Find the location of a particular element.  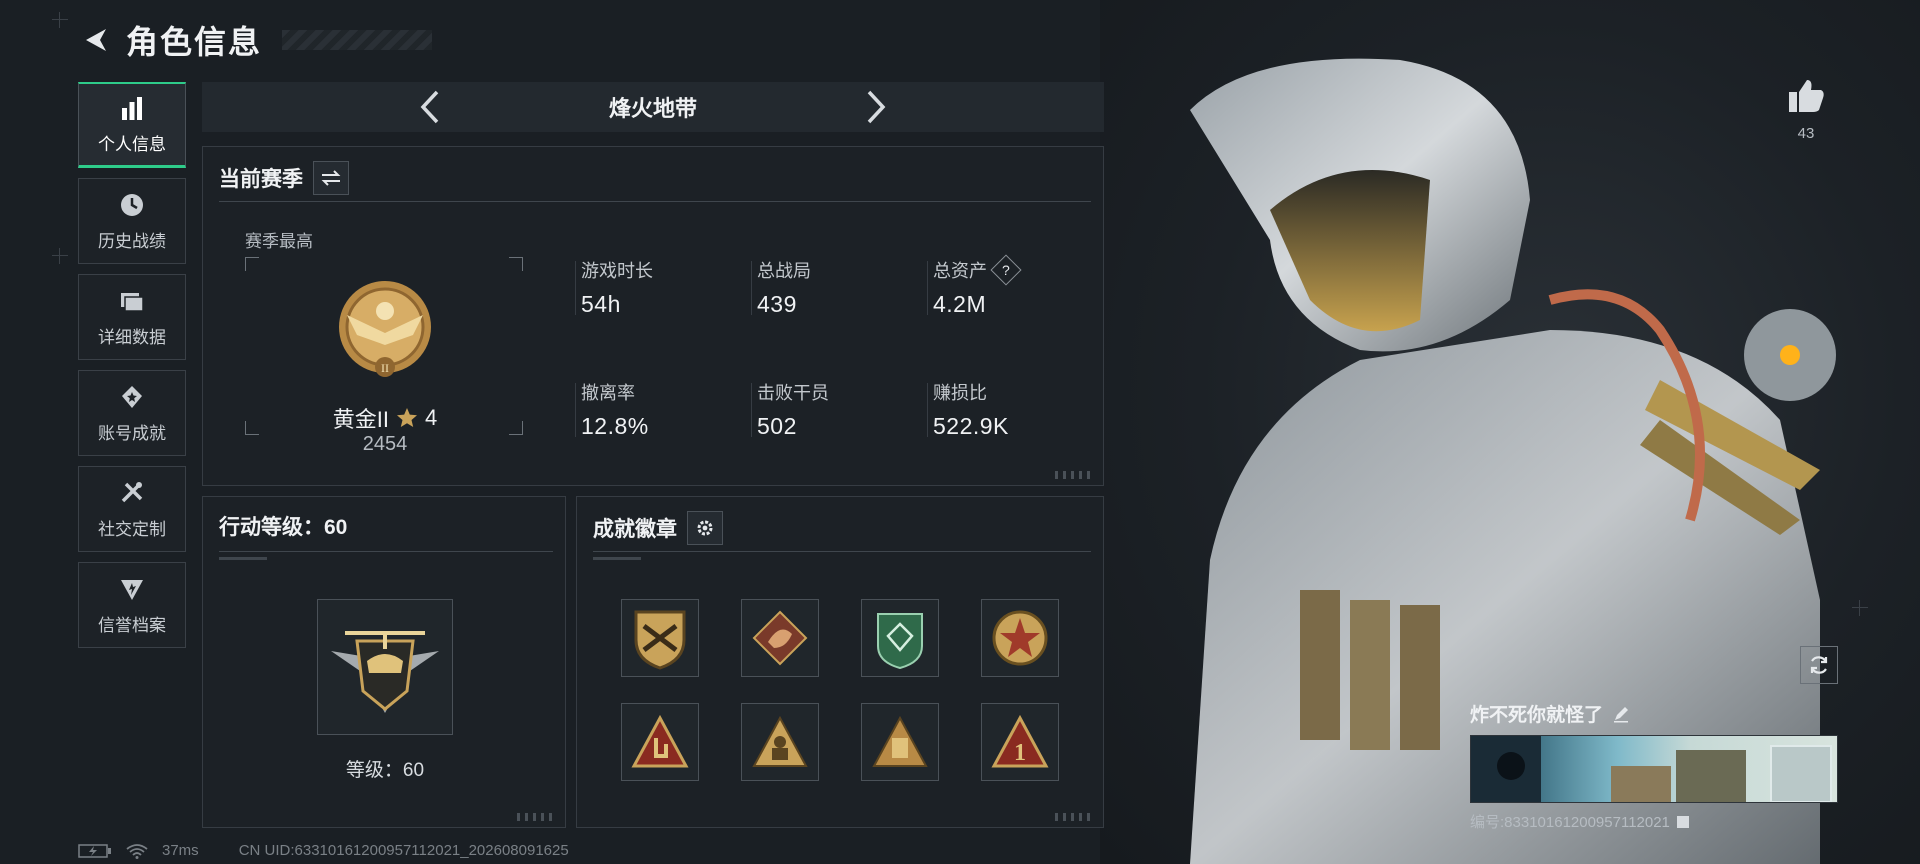

chevron-left-icon is located at coordinates (429, 107).